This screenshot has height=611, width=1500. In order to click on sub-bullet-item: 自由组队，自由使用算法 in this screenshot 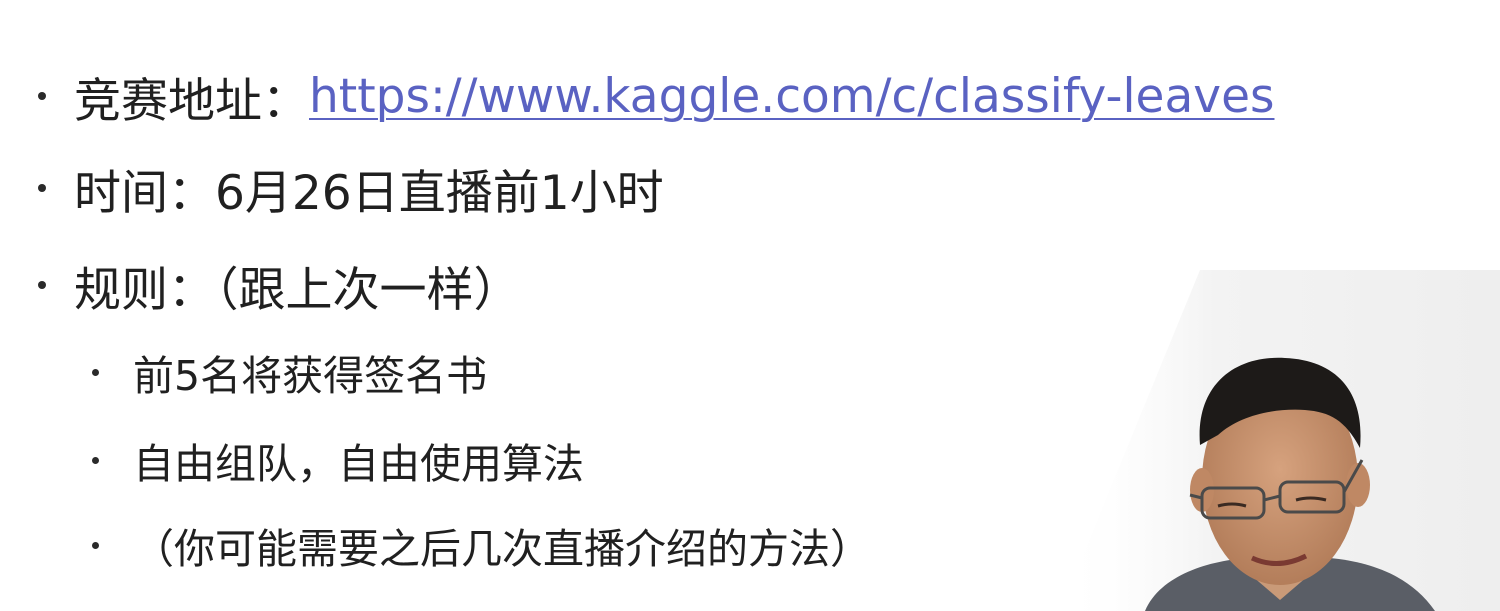, I will do `click(338, 460)`.